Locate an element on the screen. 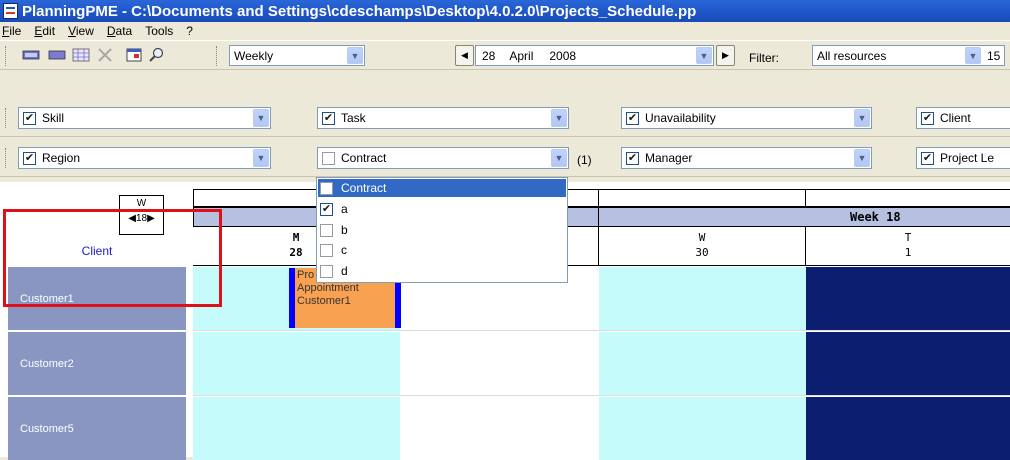 This screenshot has width=1010, height=460. filter-value: All resources is located at coordinates (852, 55).